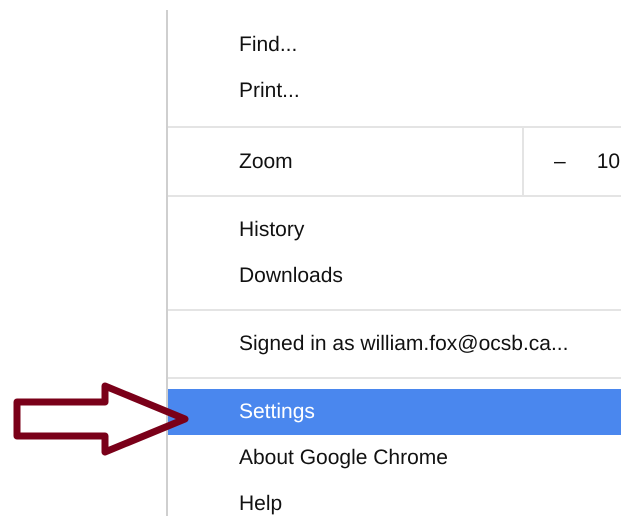  Describe the element at coordinates (101, 419) in the screenshot. I see `arrow-icon` at that location.